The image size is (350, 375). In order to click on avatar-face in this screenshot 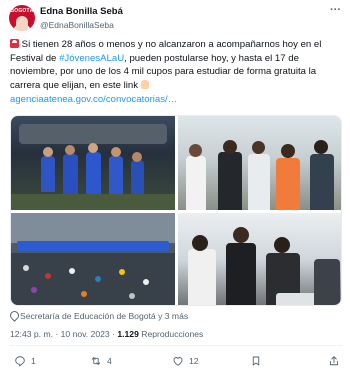, I will do `click(22, 23)`.